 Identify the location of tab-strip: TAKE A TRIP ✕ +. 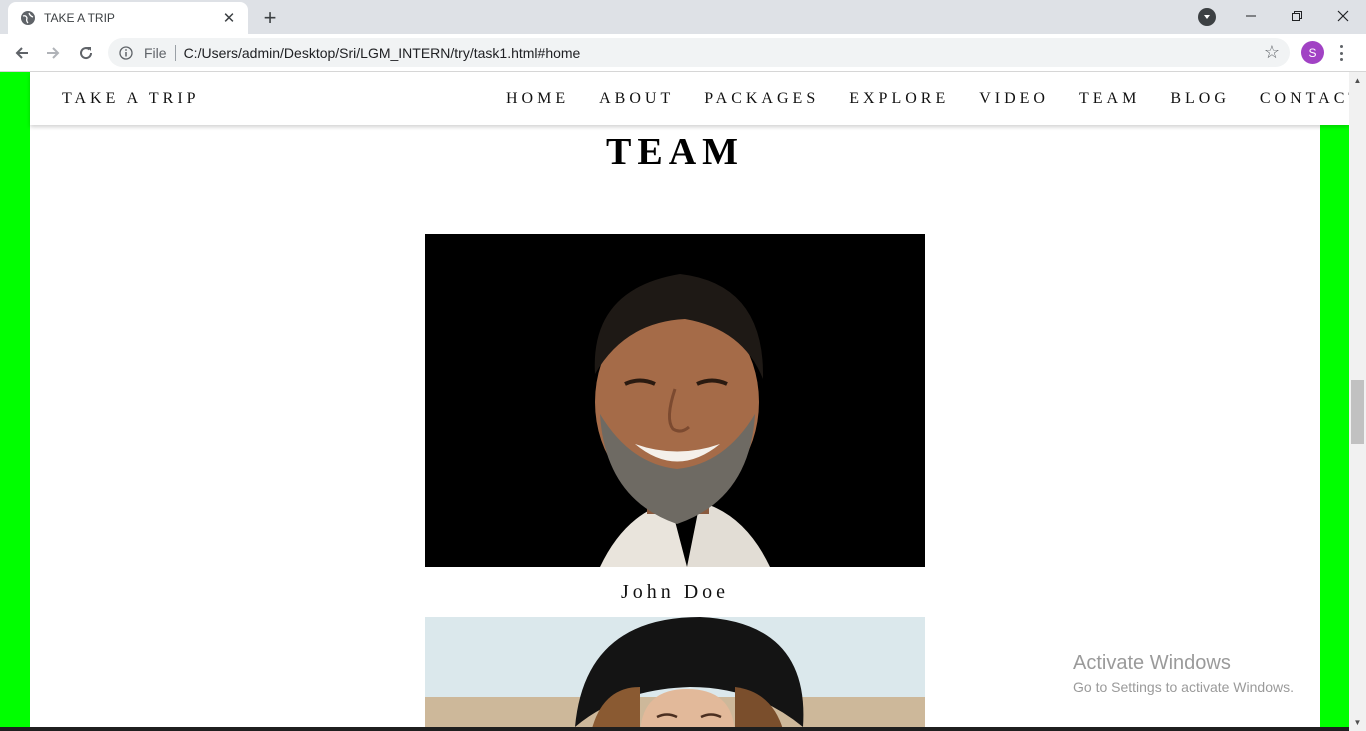
(683, 17).